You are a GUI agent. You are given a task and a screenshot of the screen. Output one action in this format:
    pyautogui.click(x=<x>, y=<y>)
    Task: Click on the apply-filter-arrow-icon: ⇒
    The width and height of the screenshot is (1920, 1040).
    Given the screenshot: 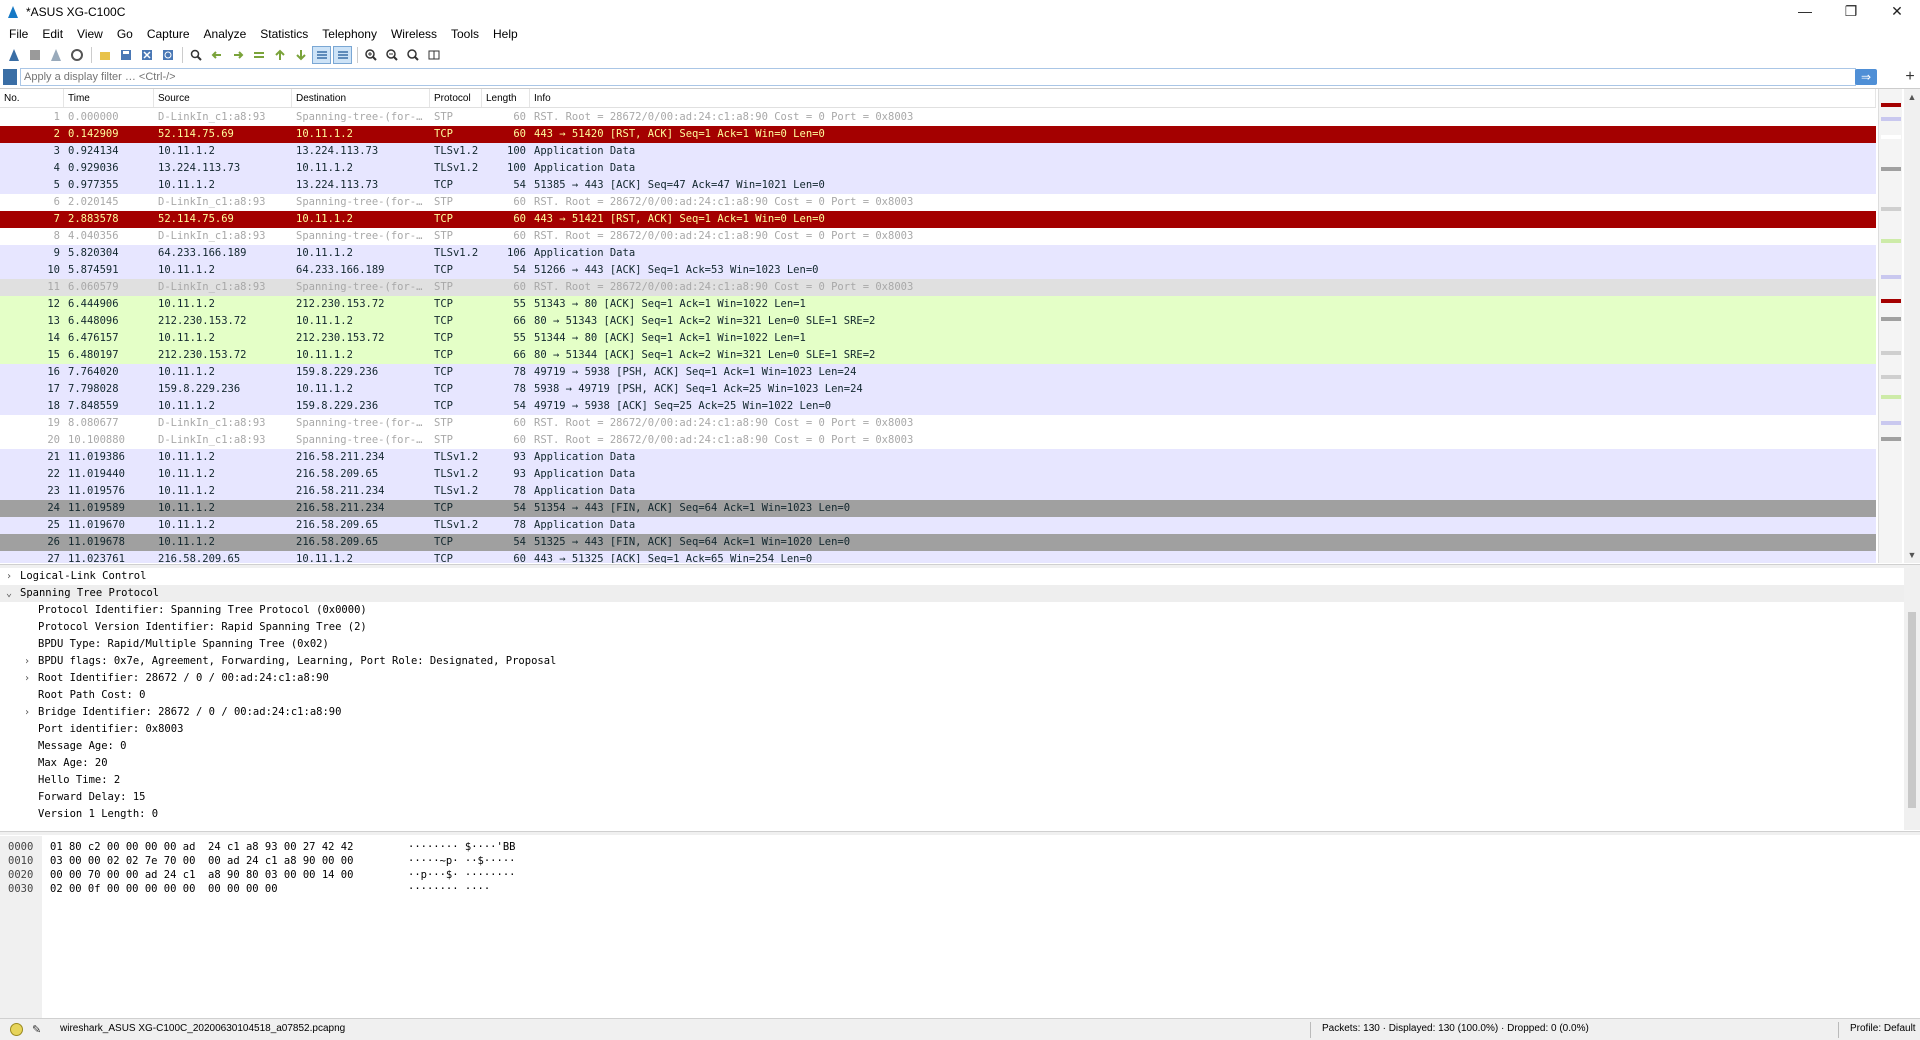 What is the action you would take?
    pyautogui.click(x=1866, y=77)
    